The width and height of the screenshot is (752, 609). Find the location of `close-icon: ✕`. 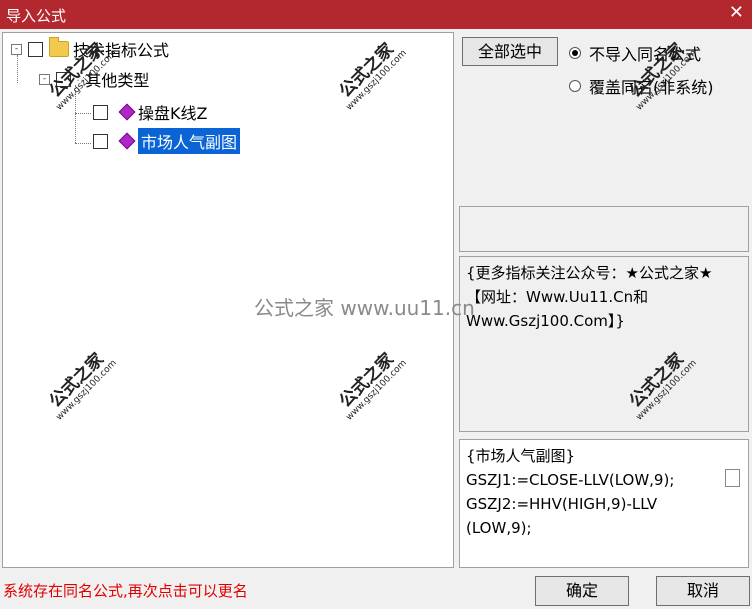

close-icon: ✕ is located at coordinates (736, 13).